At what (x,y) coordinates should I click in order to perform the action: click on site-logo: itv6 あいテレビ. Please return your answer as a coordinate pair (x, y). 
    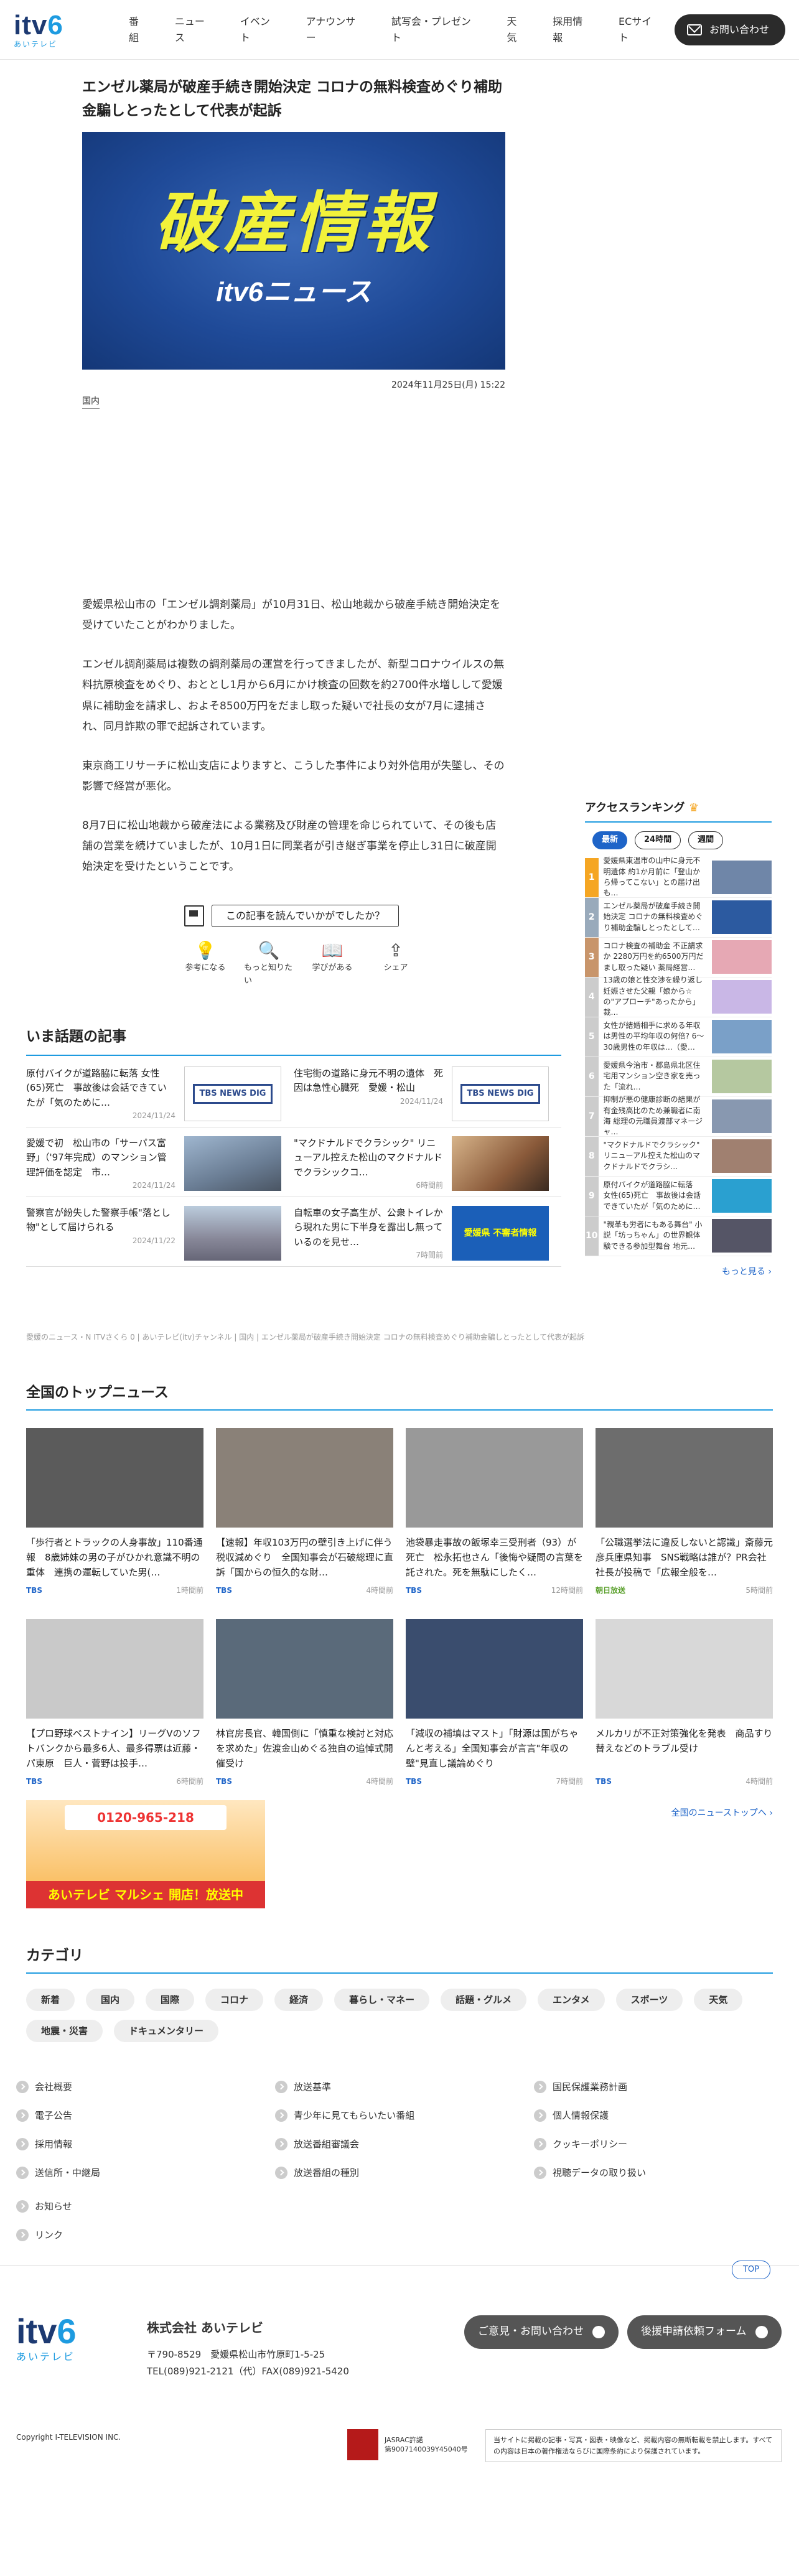
    Looking at the image, I should click on (54, 29).